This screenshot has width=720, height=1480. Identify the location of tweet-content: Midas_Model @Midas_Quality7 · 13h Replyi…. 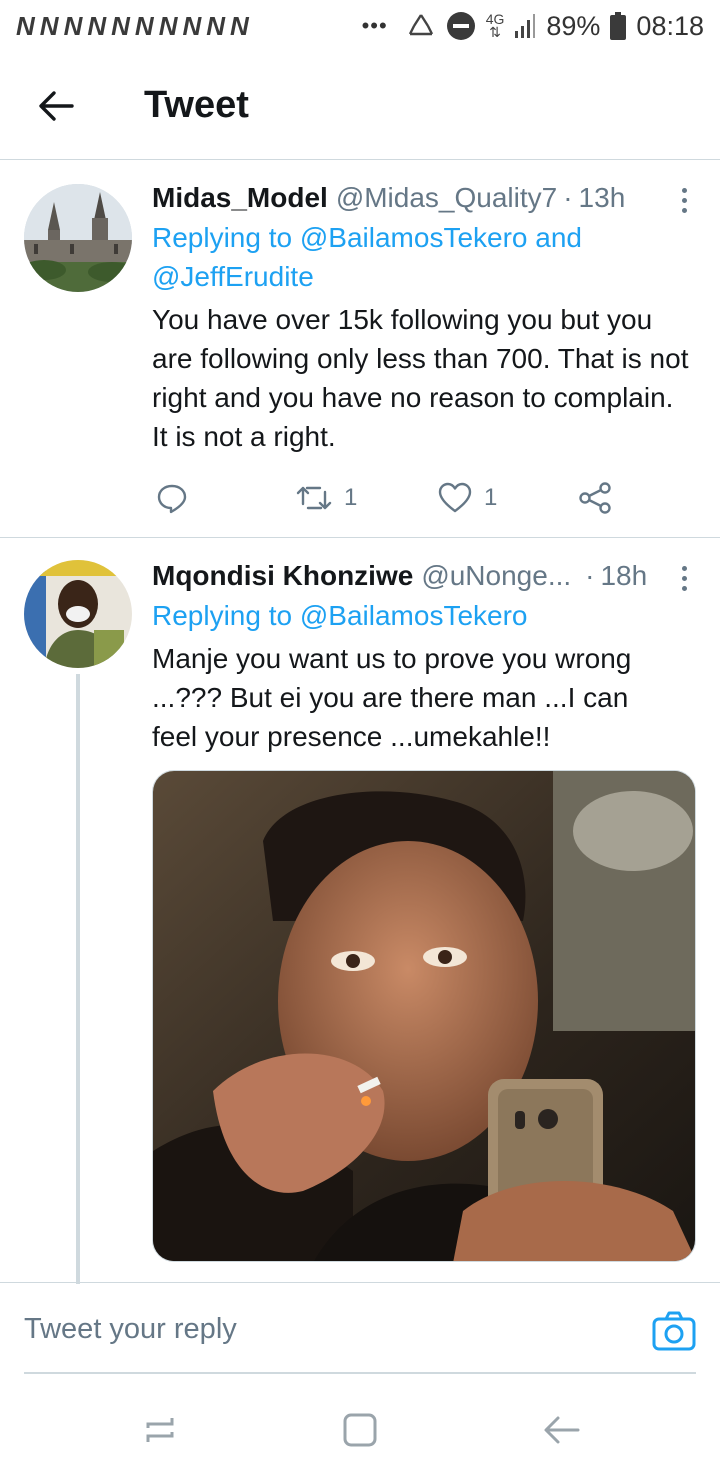
(424, 317).